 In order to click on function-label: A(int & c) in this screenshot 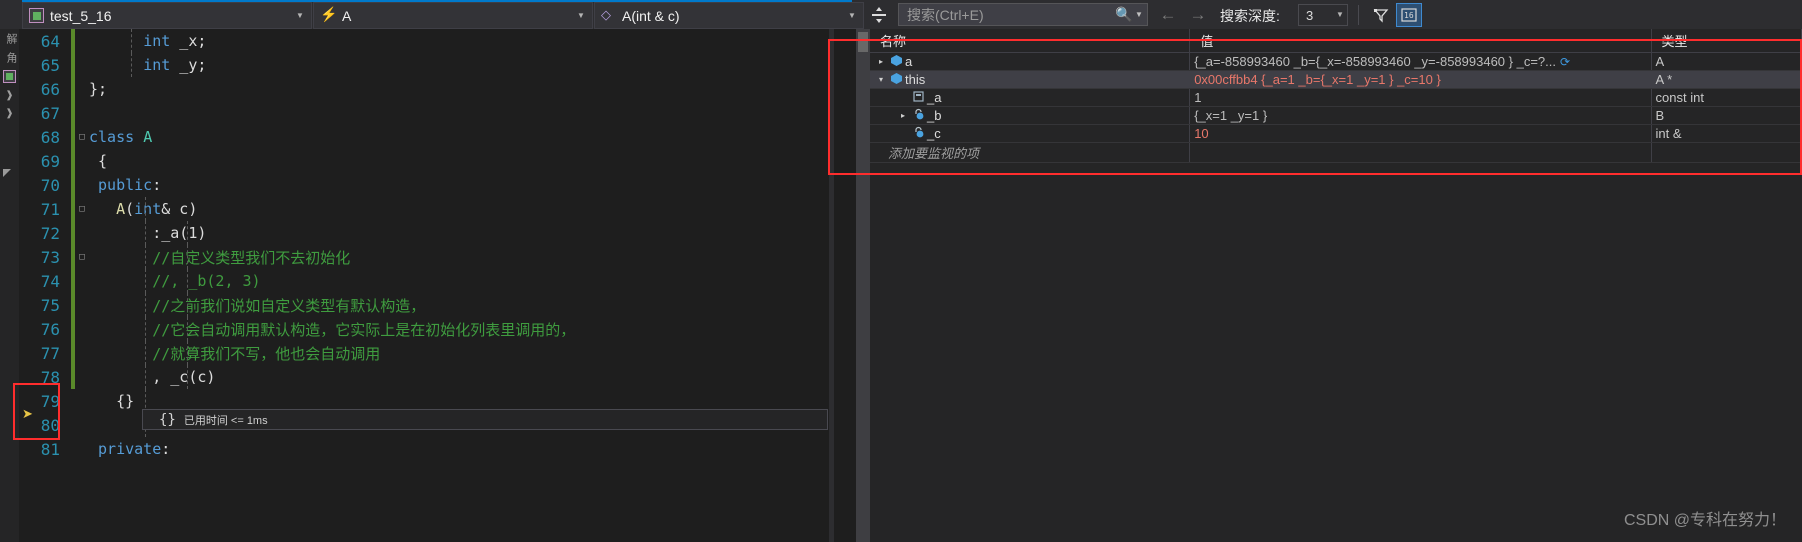, I will do `click(651, 15)`.